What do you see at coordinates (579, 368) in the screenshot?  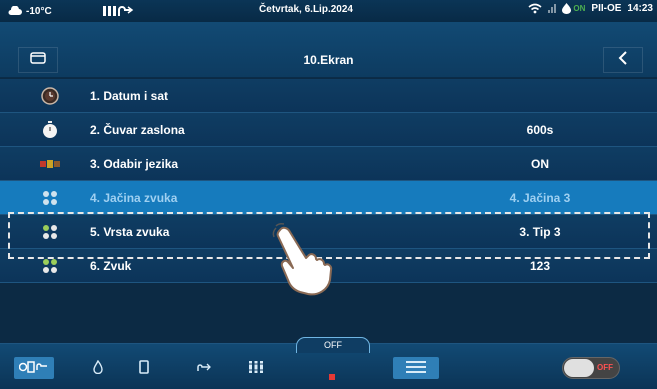 I see `toggle-knob` at bounding box center [579, 368].